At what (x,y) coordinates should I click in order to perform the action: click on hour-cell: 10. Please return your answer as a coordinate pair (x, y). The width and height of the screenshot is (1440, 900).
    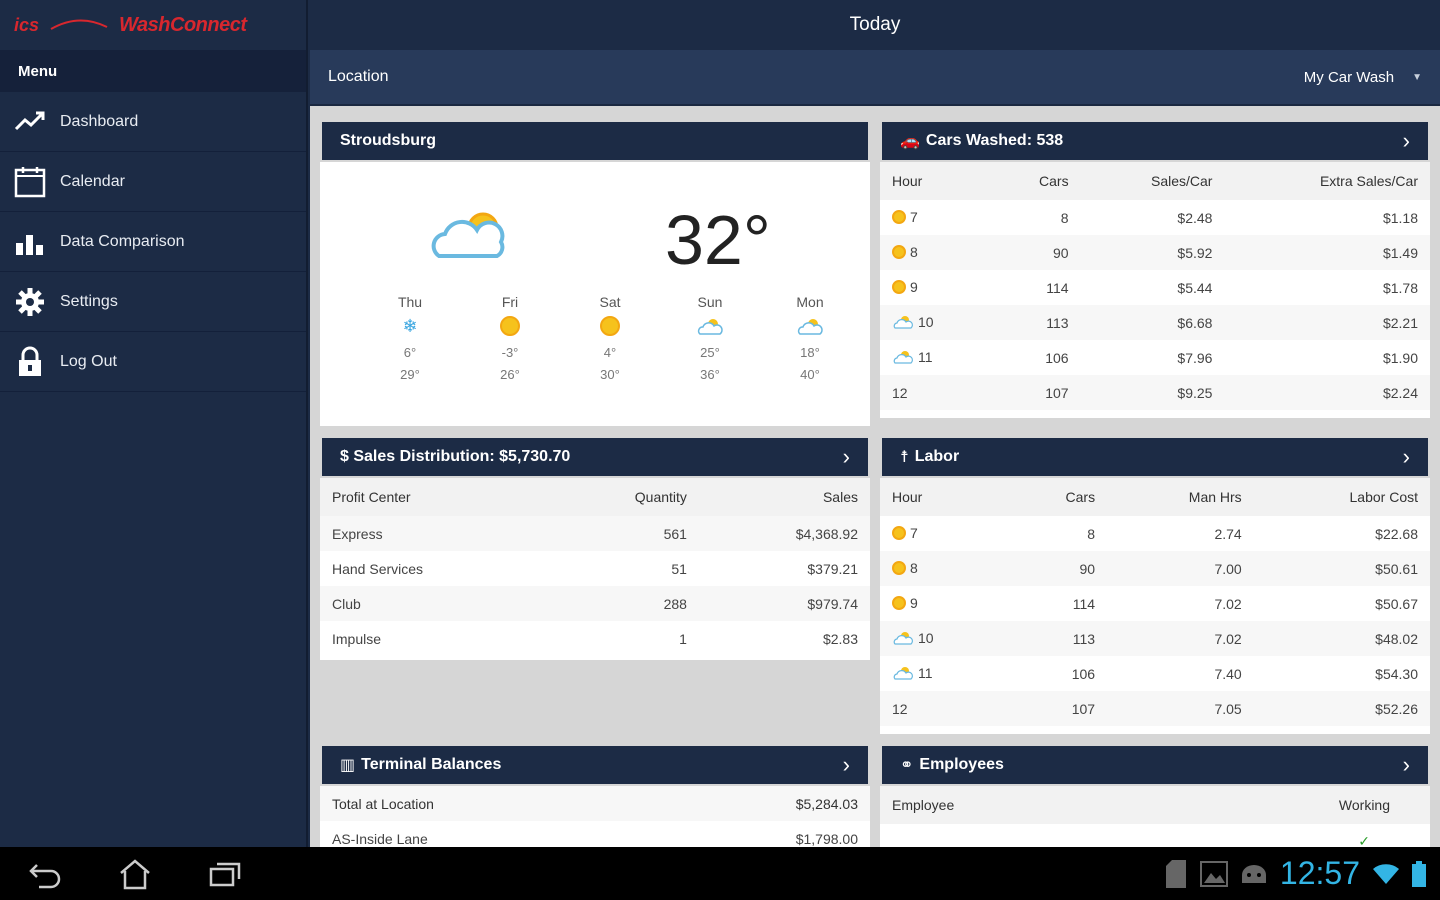
    Looking at the image, I should click on (926, 637).